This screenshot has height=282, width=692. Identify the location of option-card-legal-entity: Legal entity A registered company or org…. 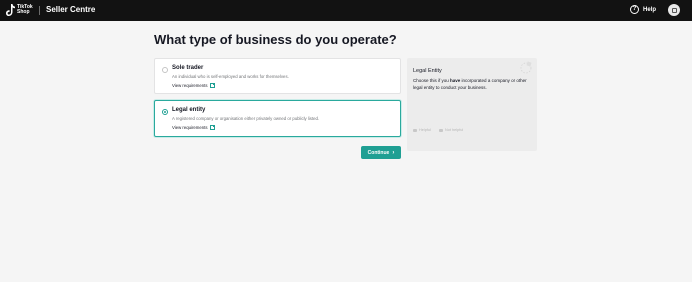
(277, 118).